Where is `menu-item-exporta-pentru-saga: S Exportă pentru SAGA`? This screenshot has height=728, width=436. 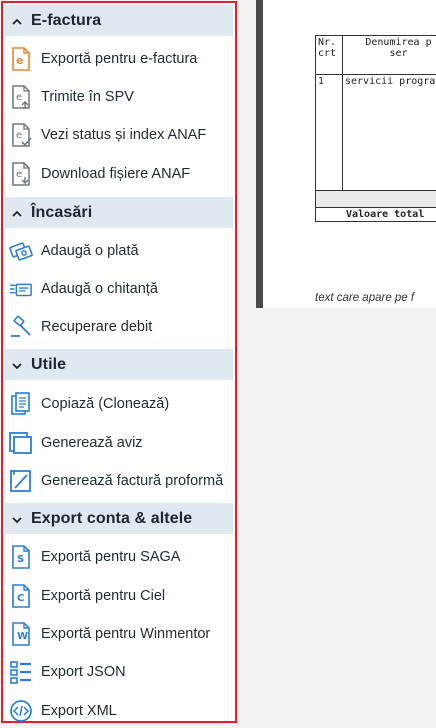 menu-item-exporta-pentru-saga: S Exportă pentru SAGA is located at coordinates (120, 557).